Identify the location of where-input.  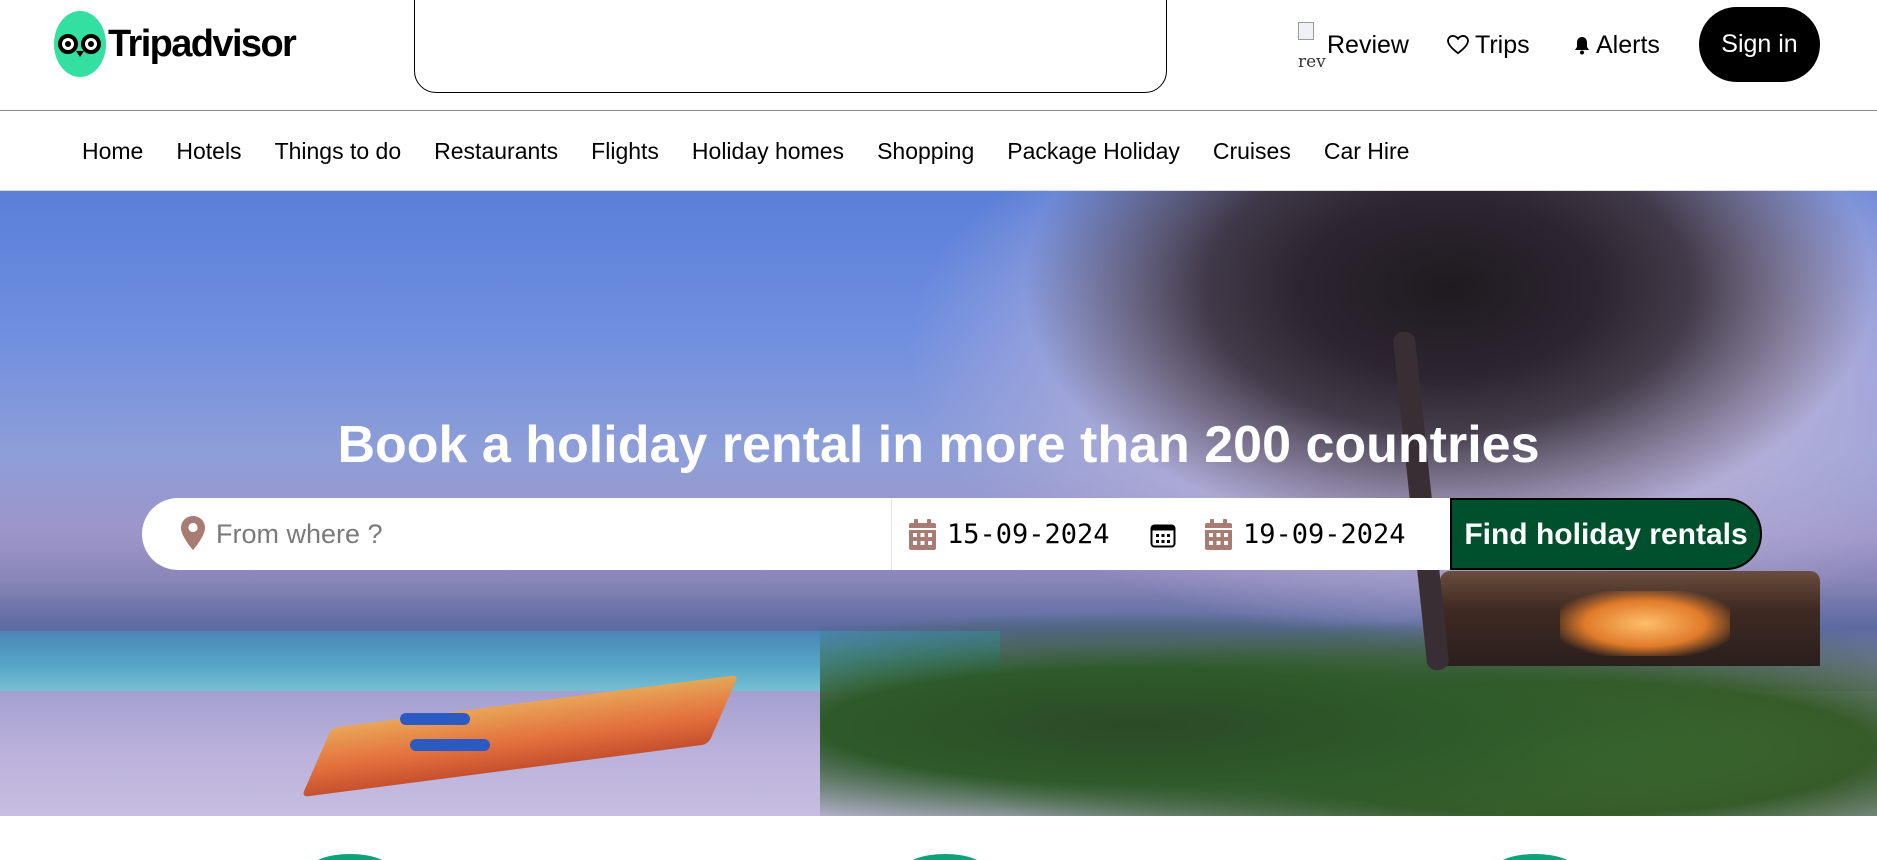
(546, 534).